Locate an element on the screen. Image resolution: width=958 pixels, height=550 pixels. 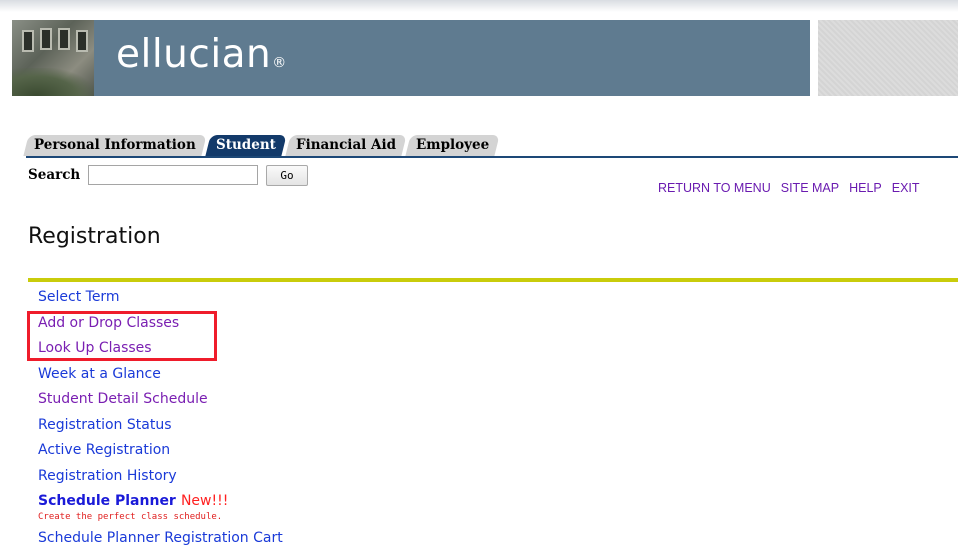
logo-text: ellucian is located at coordinates (194, 54).